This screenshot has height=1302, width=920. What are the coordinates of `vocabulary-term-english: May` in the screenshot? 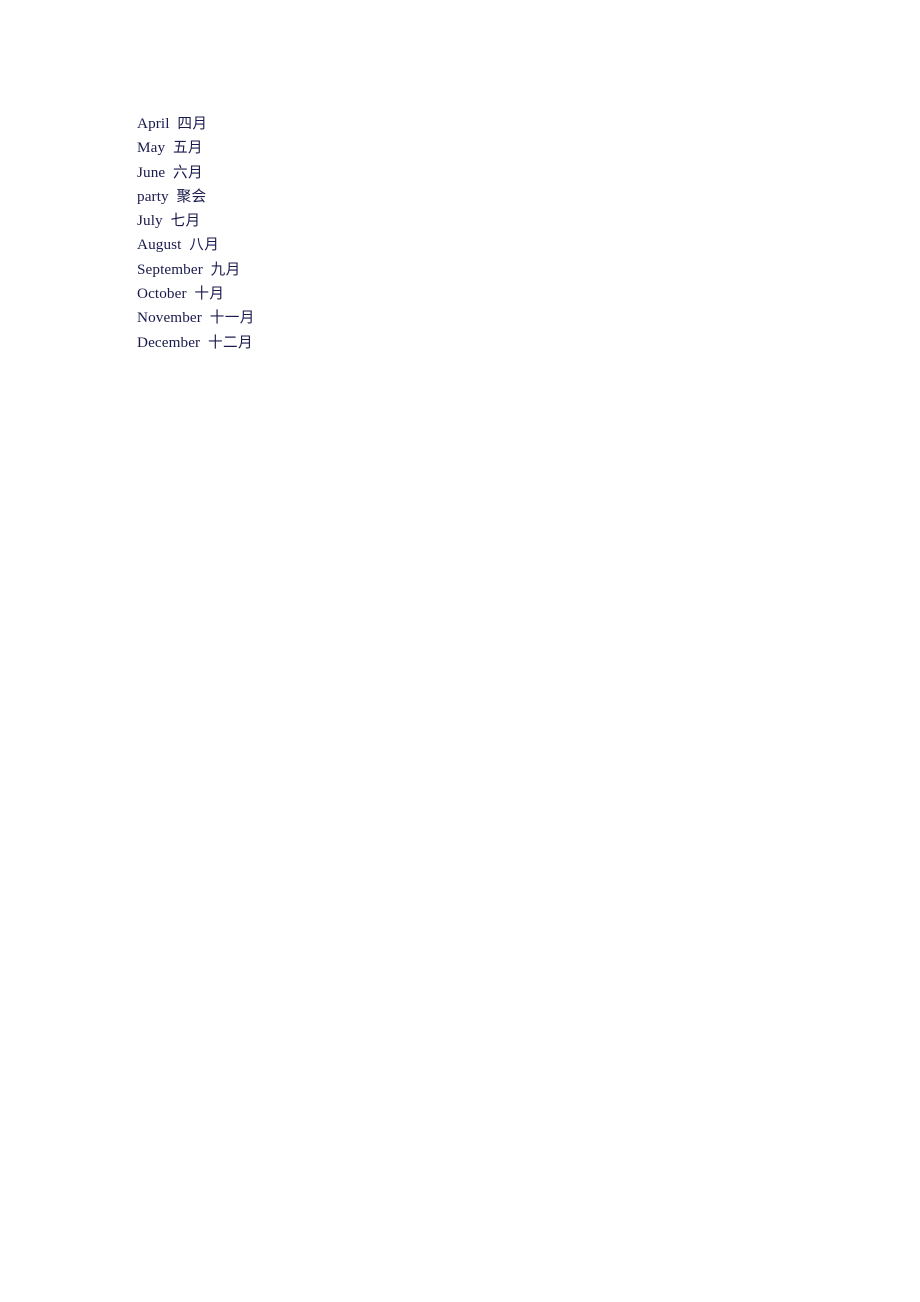 It's located at (151, 148).